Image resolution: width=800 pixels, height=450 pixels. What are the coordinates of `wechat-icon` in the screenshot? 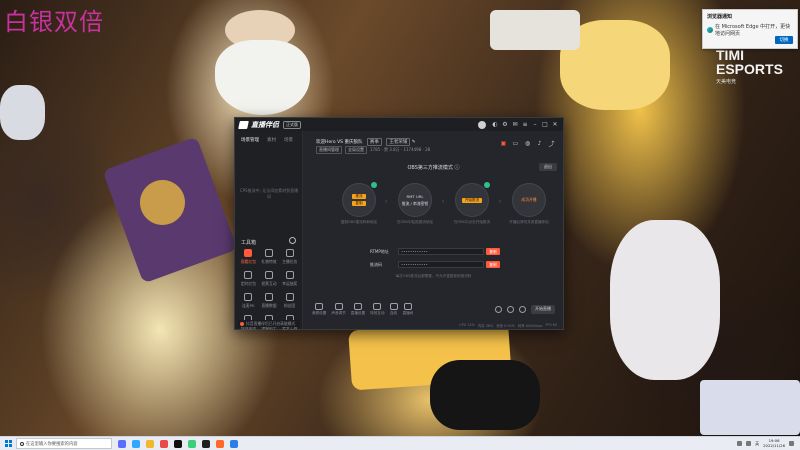 It's located at (192, 443).